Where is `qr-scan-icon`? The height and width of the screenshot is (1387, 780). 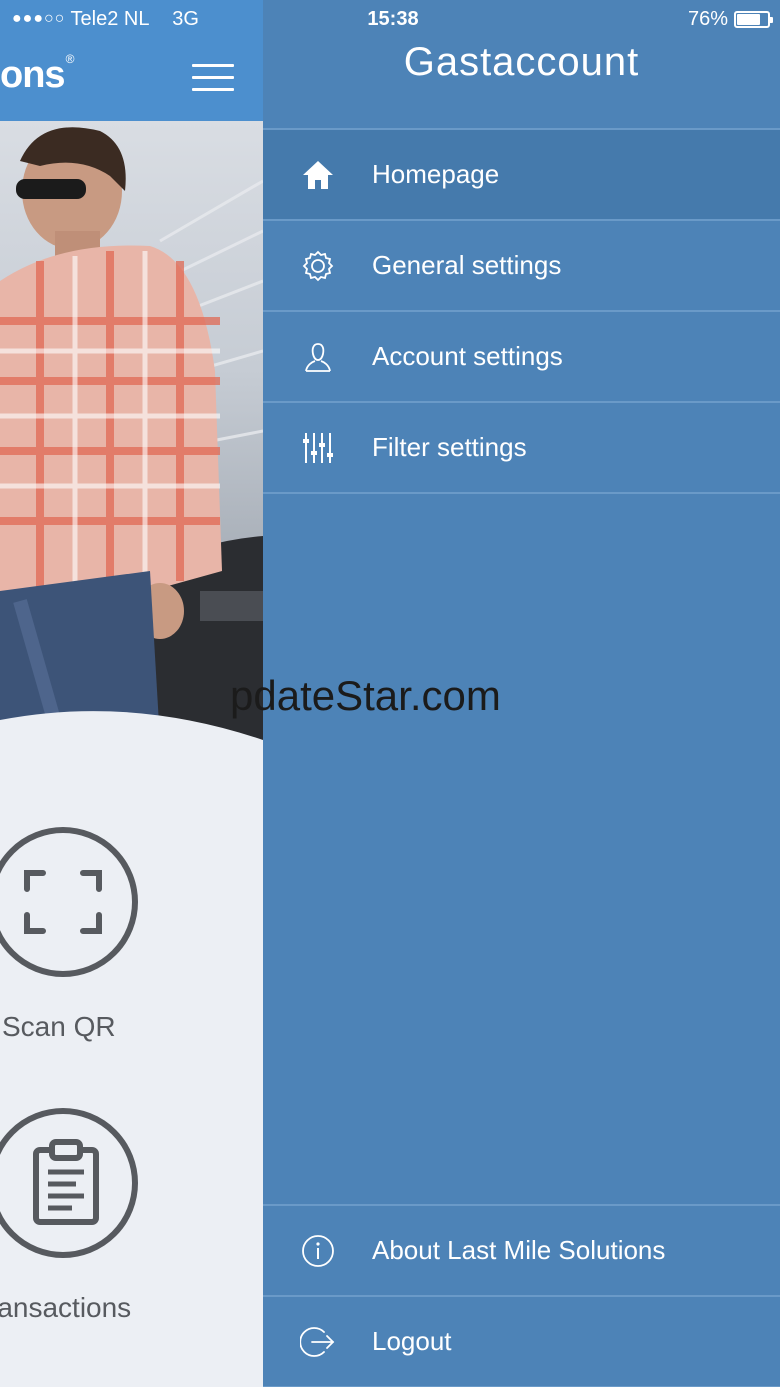
qr-scan-icon is located at coordinates (63, 902).